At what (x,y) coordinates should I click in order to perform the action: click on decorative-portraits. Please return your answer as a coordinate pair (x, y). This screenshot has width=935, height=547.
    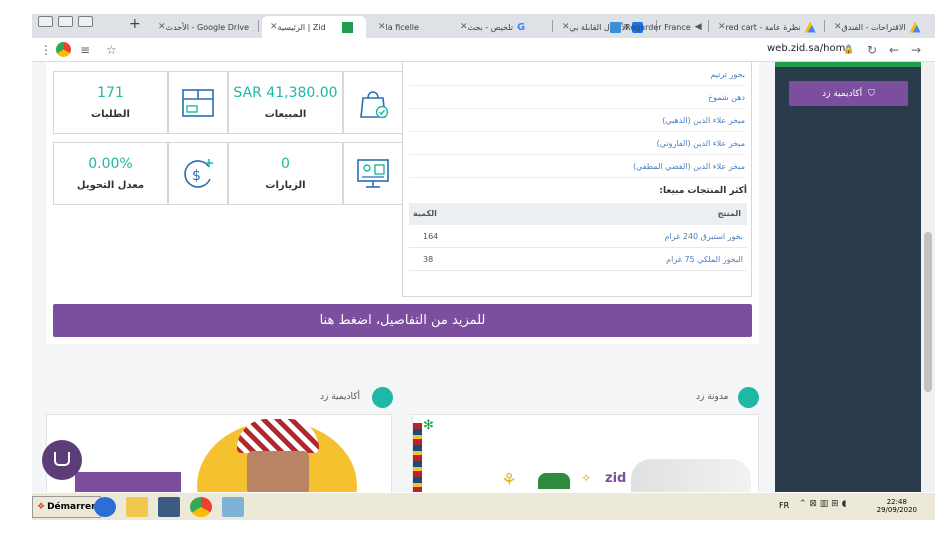
    Looking at the image, I should click on (691, 475).